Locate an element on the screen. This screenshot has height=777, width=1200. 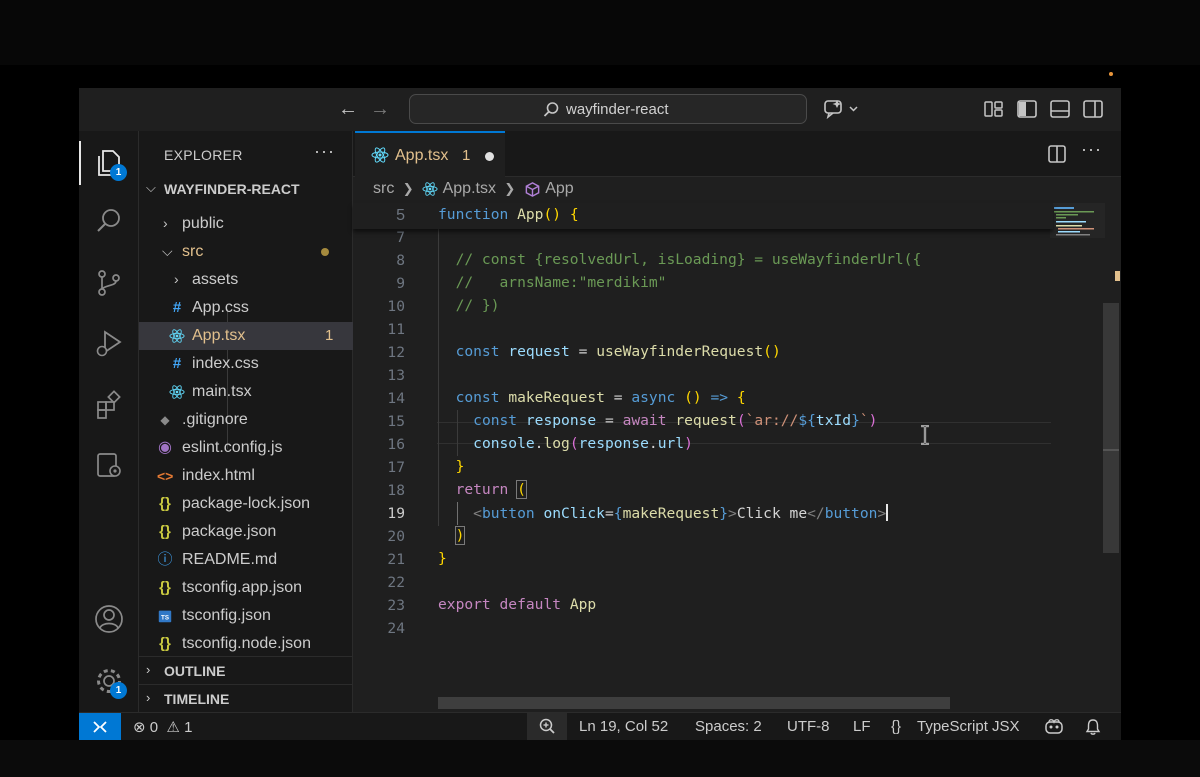
editor-tab-bar: App.tsx 1 ··· is located at coordinates (737, 154).